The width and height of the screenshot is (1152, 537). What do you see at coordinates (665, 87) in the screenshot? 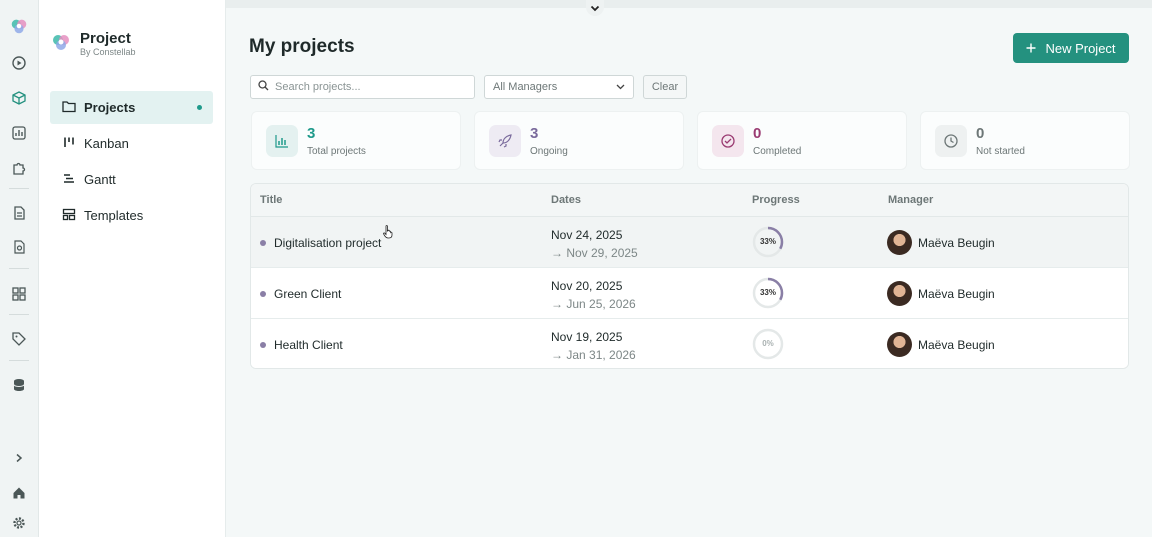
I see `clear-button: Clear` at bounding box center [665, 87].